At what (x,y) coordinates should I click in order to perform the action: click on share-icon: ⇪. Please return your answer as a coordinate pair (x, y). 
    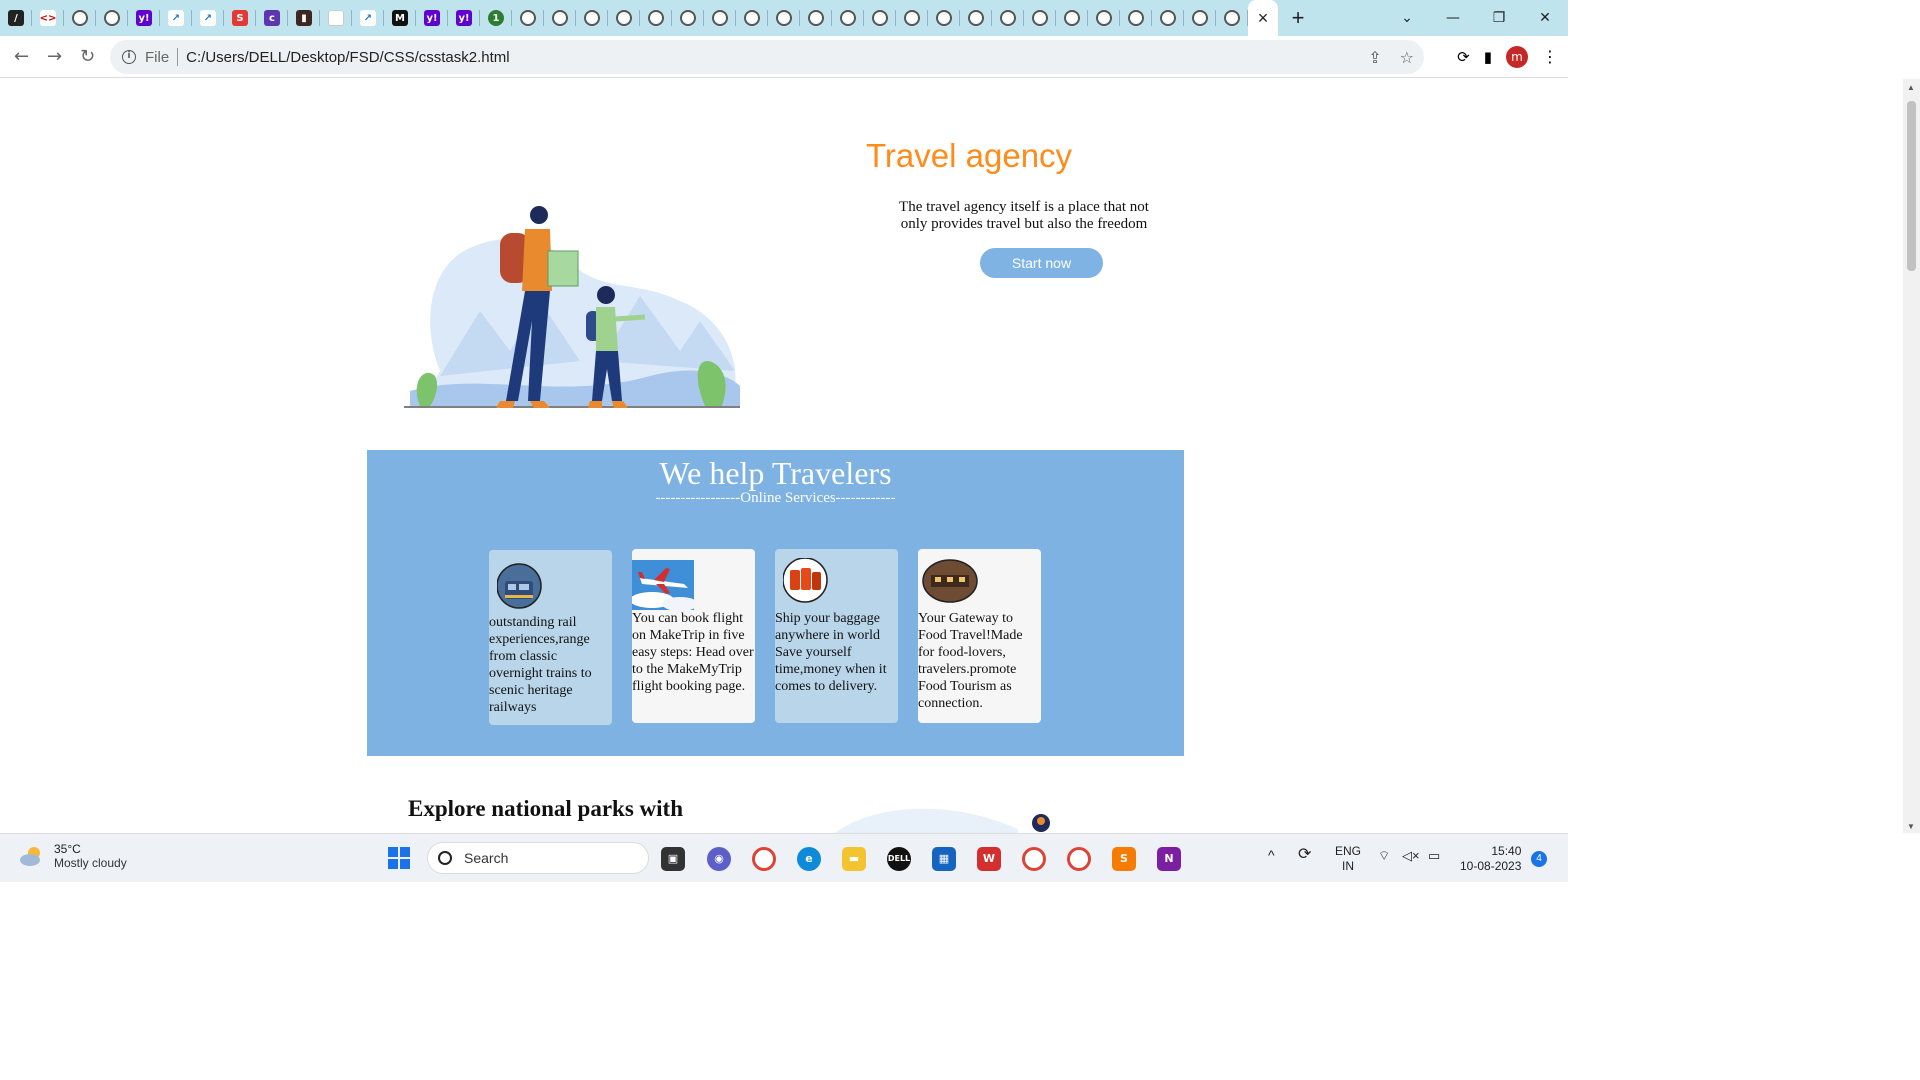
    Looking at the image, I should click on (1374, 57).